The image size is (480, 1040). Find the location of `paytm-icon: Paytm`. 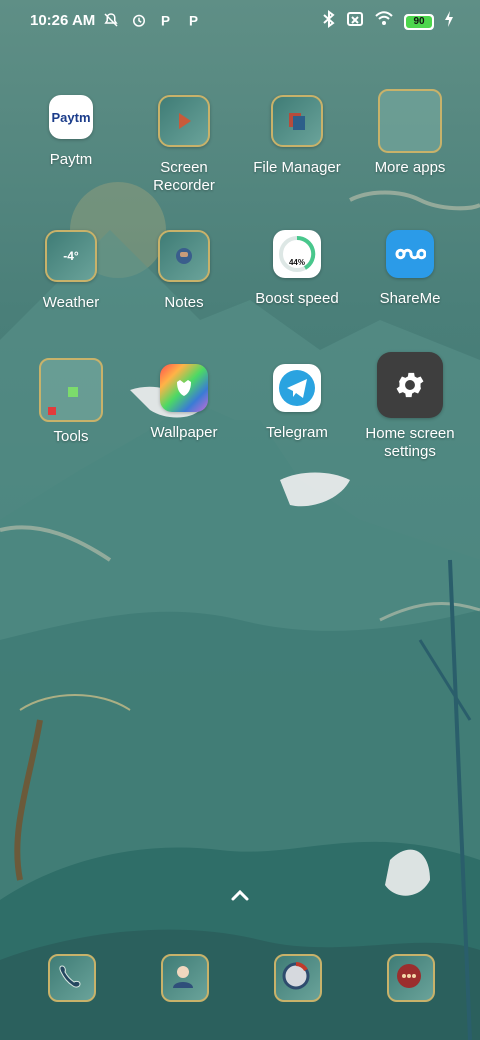

paytm-icon: Paytm is located at coordinates (71, 117).